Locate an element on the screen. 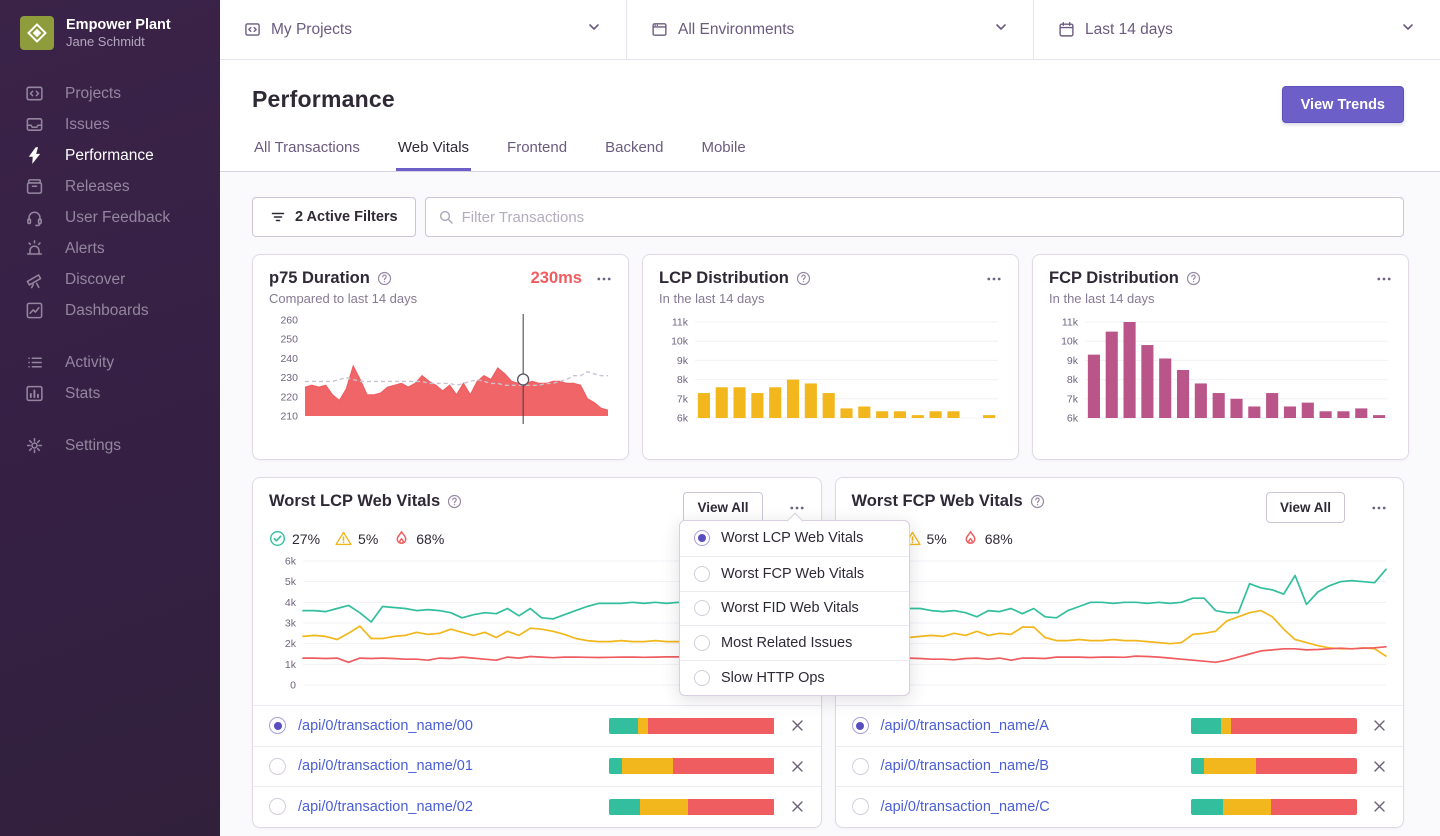 The width and height of the screenshot is (1440, 836). dropdown-option-slow-http-ops: Slow HTTP Ops is located at coordinates (794, 677).